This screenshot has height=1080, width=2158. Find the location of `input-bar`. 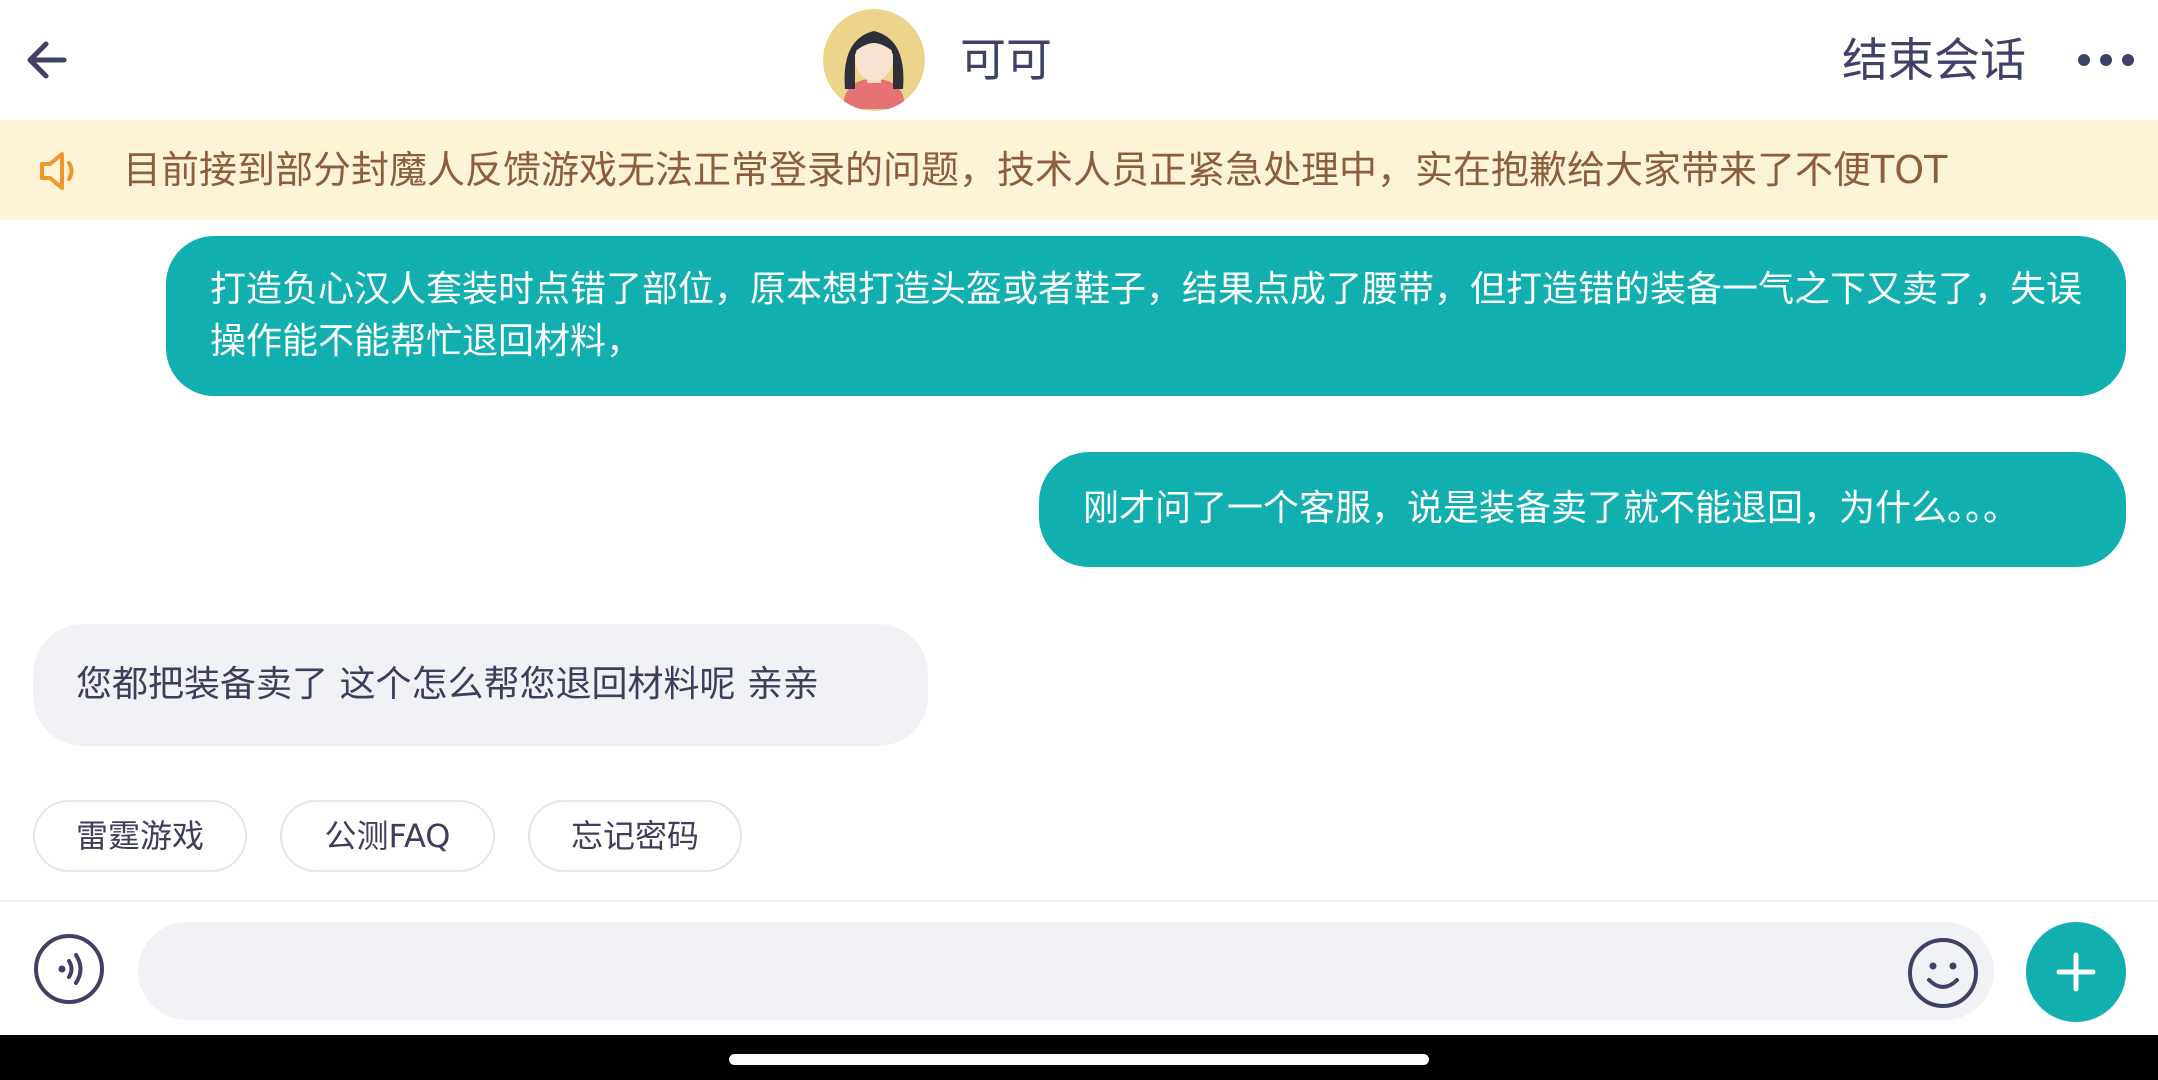

input-bar is located at coordinates (1079, 968).